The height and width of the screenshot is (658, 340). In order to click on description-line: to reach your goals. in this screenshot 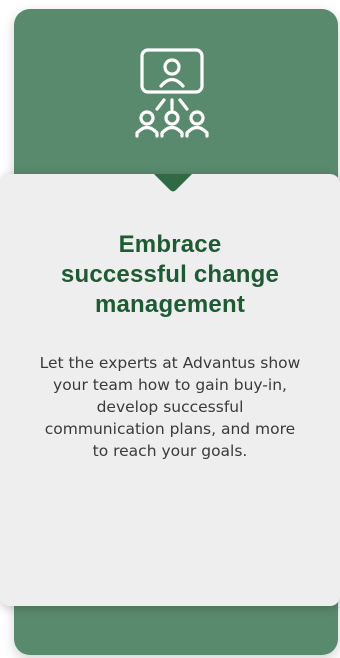, I will do `click(170, 451)`.